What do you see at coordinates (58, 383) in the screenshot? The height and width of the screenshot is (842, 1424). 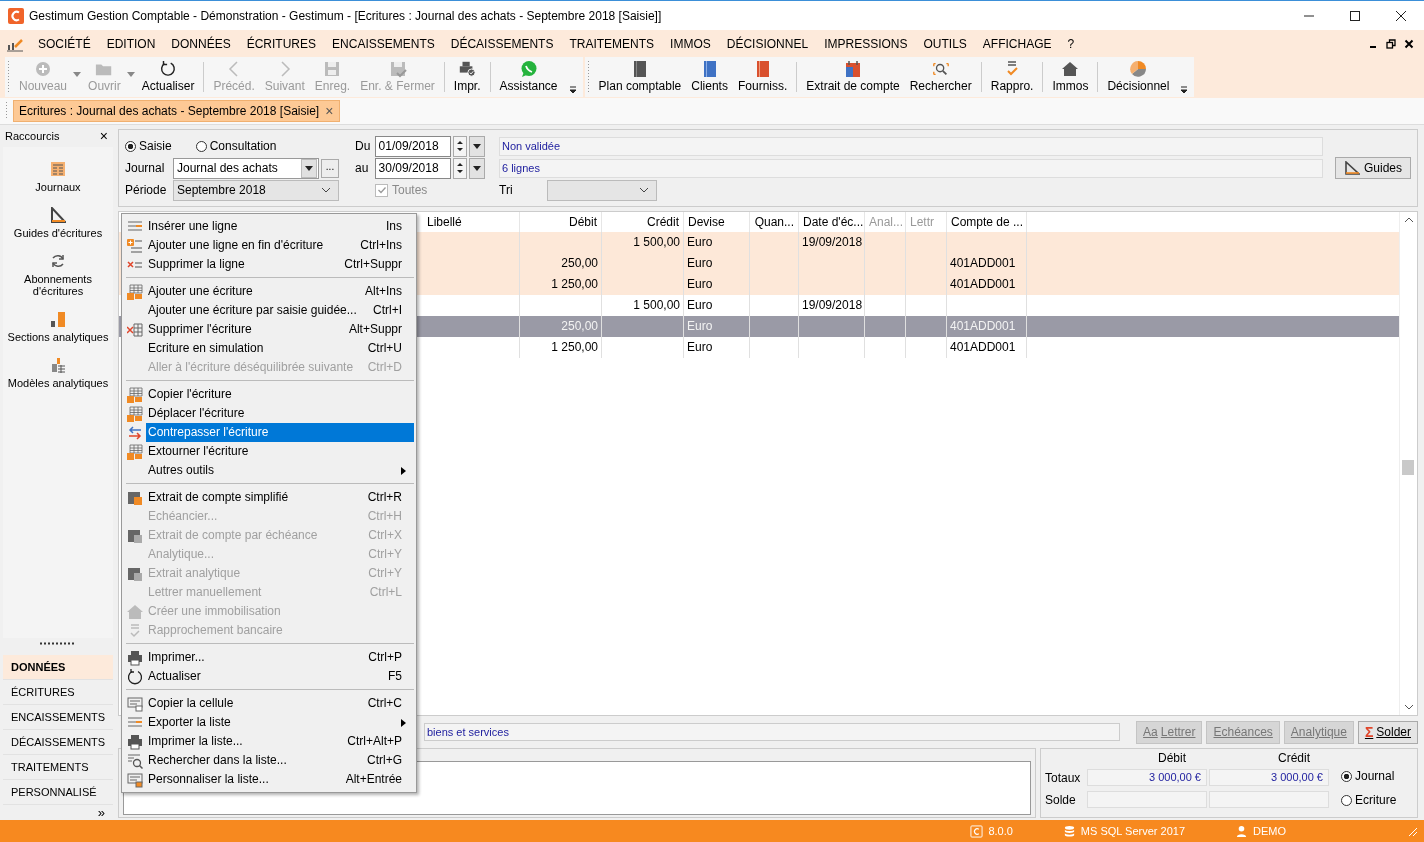 I see `shortcut-label: Modèles analytiques` at bounding box center [58, 383].